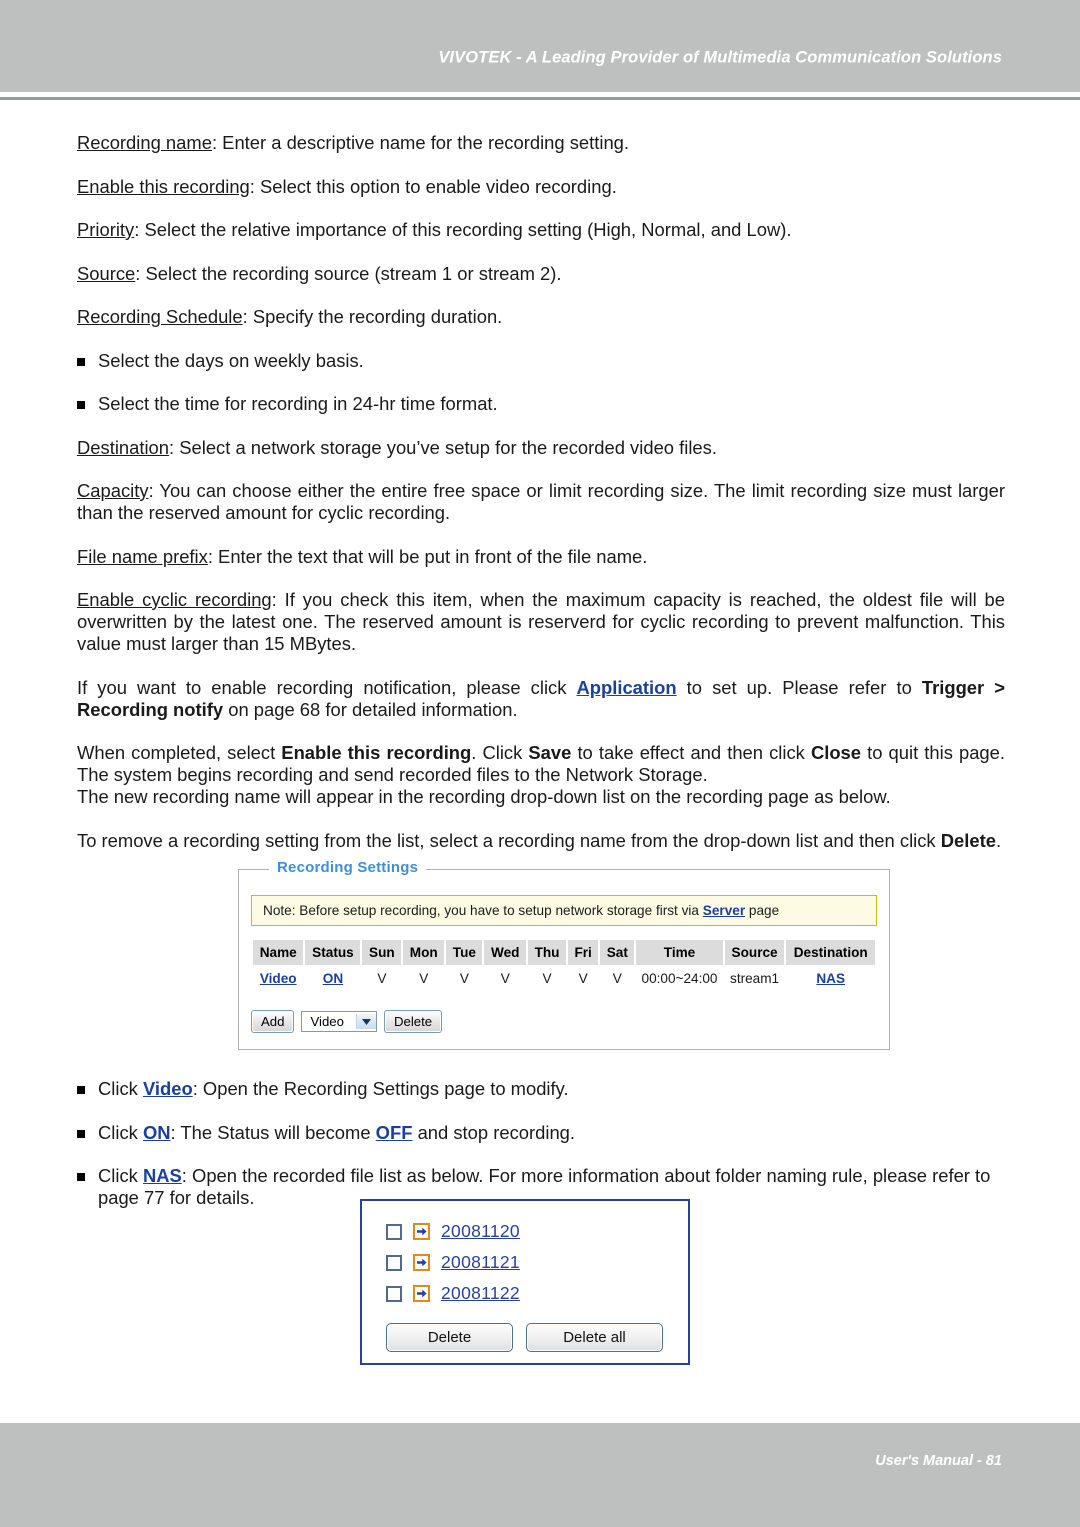 The width and height of the screenshot is (1080, 1527). What do you see at coordinates (594, 1337) in the screenshot?
I see `file-delete-all-button: Delete all` at bounding box center [594, 1337].